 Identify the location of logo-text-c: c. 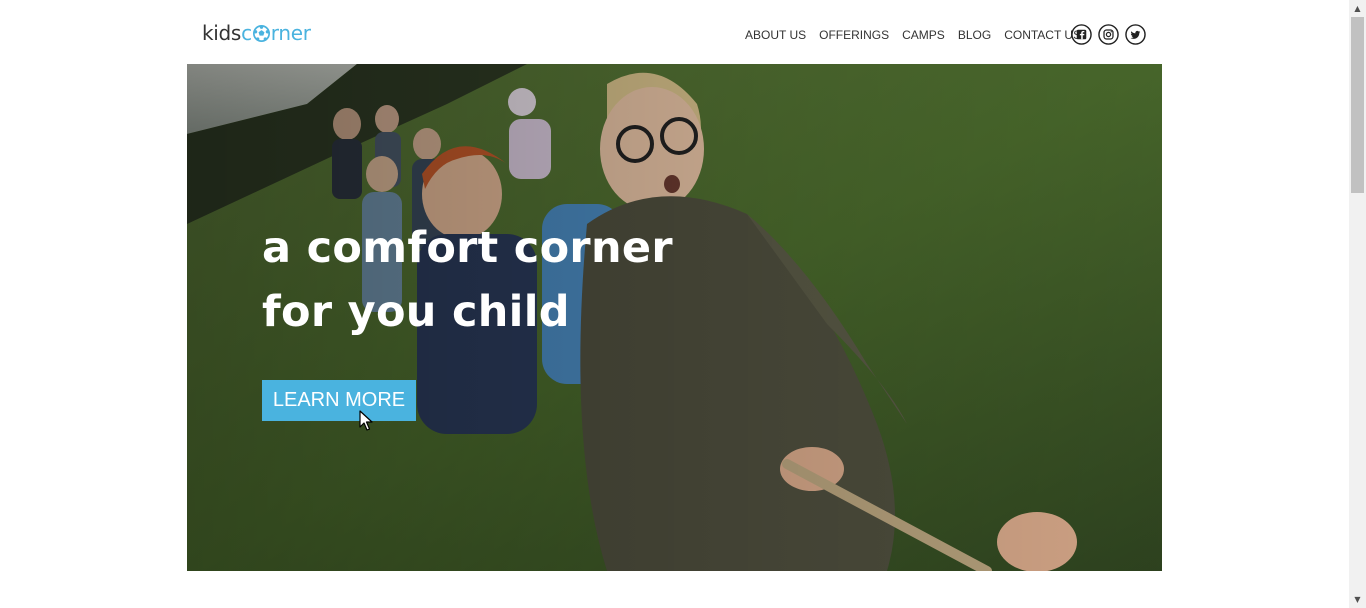
(246, 33).